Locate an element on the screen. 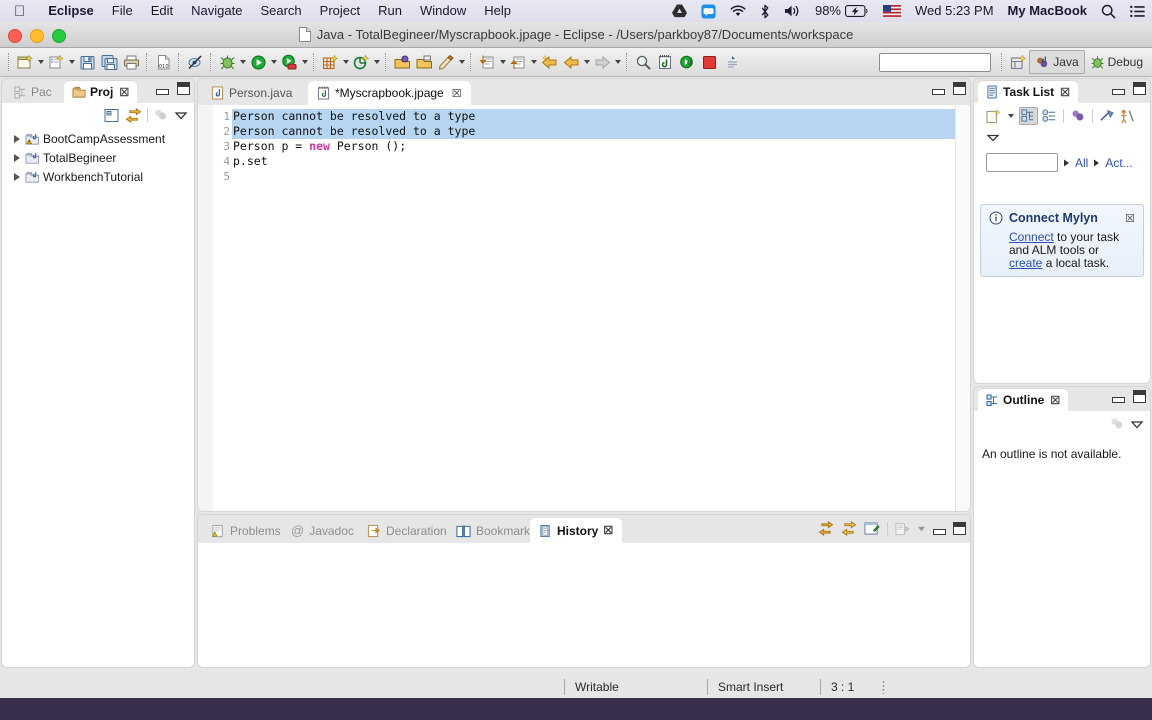 This screenshot has height=720, width=1152. new-task-icon is located at coordinates (994, 116).